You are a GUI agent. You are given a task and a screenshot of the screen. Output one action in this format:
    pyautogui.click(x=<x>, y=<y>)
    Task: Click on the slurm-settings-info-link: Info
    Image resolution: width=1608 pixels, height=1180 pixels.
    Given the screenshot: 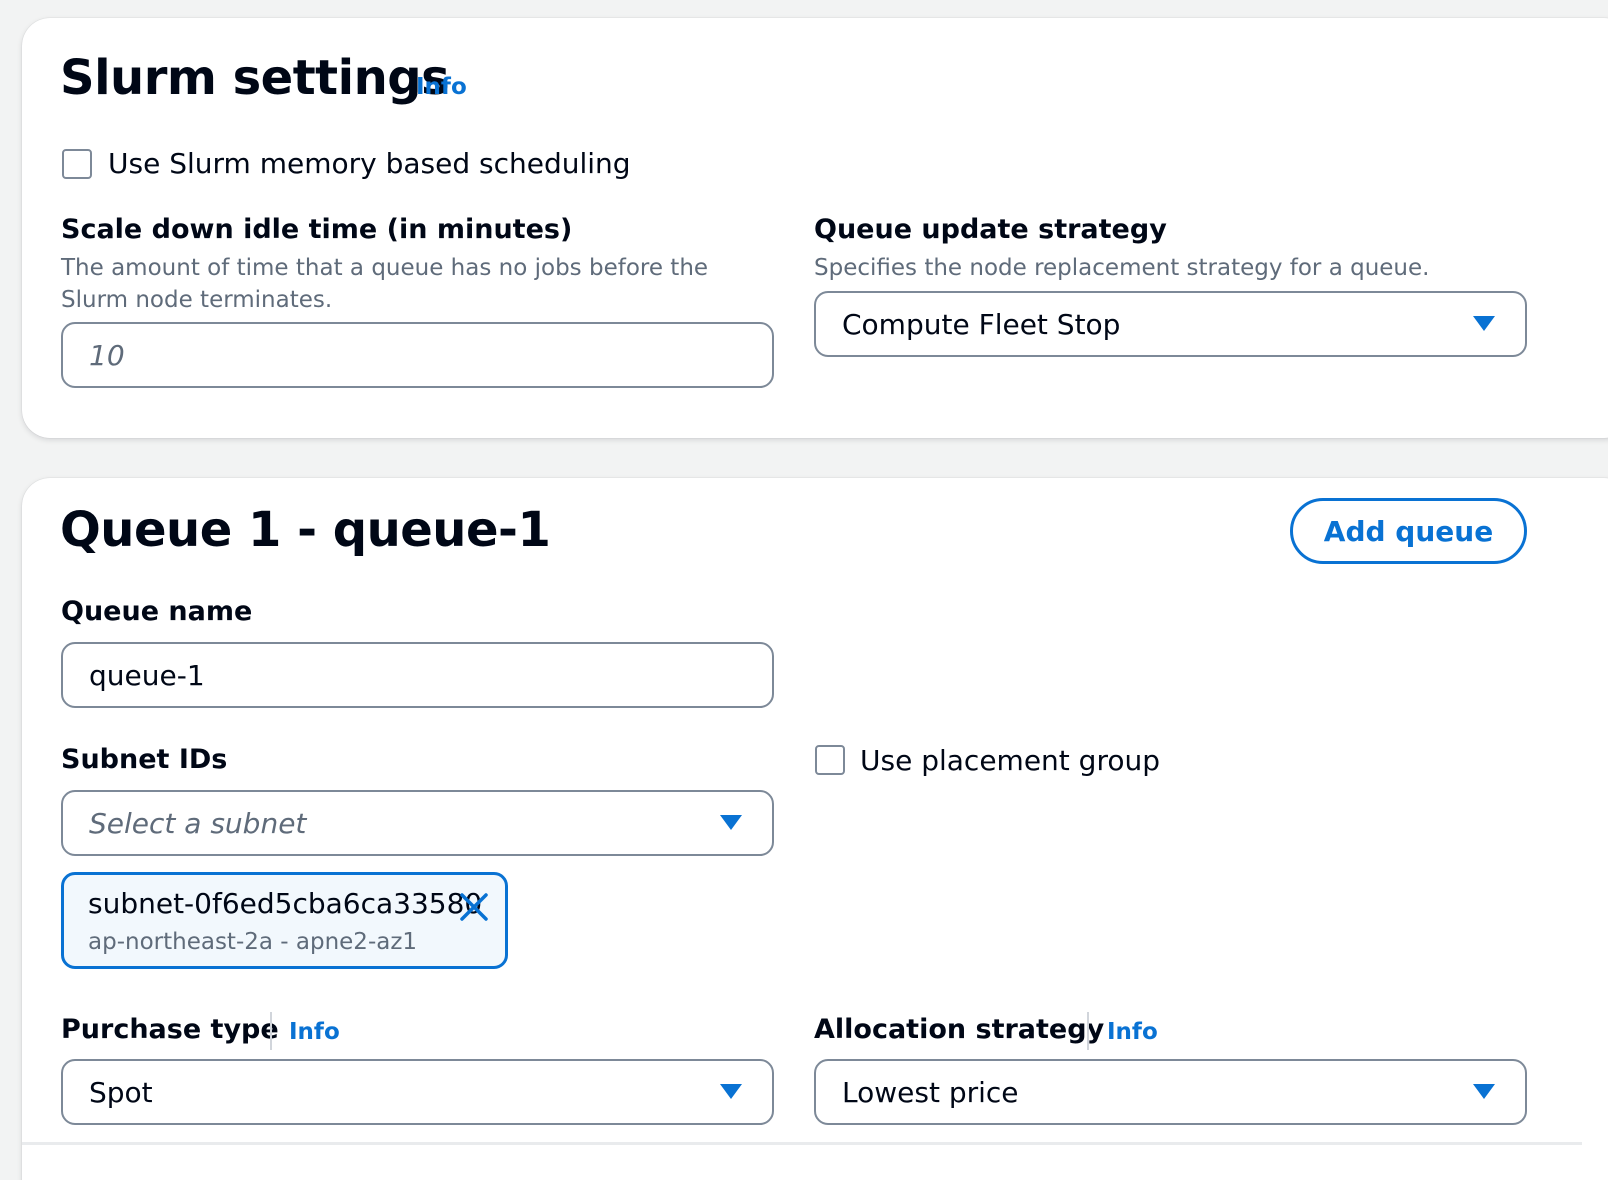 What is the action you would take?
    pyautogui.click(x=441, y=87)
    